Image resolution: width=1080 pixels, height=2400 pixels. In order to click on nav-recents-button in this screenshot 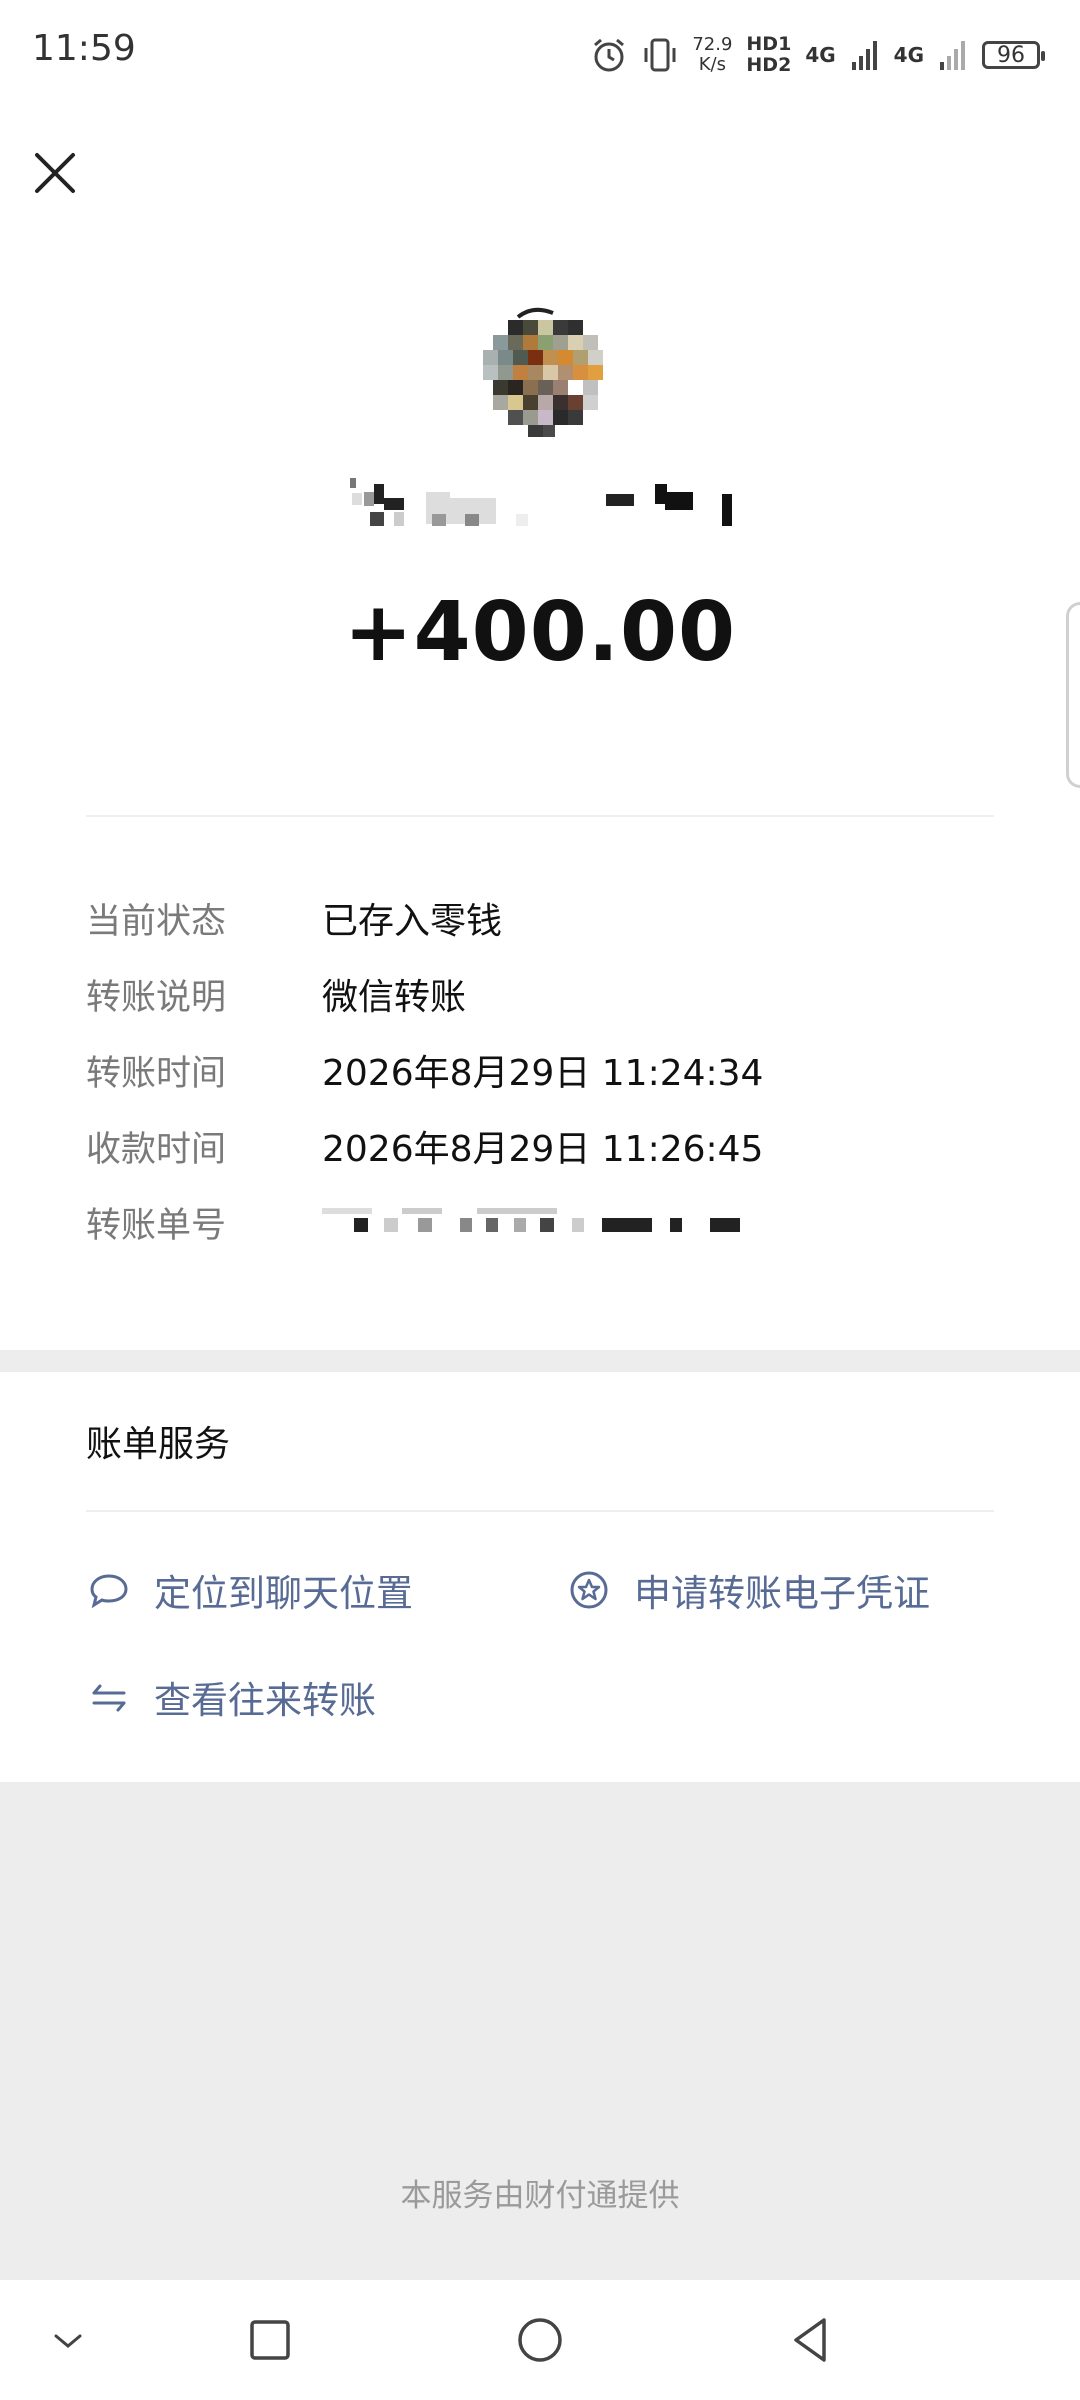, I will do `click(270, 2340)`.